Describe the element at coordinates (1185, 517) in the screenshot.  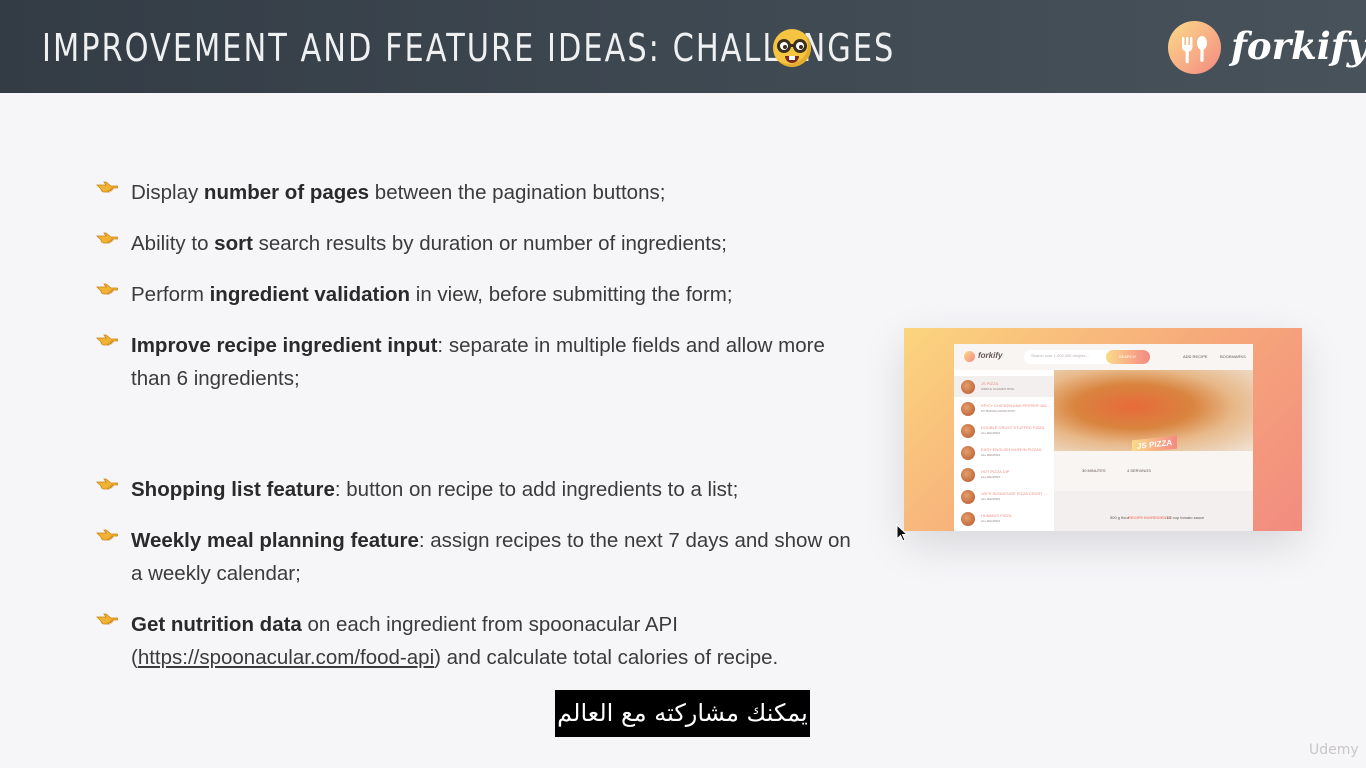
I see `app-ingredient: 1/2 cup tomato sauce` at that location.